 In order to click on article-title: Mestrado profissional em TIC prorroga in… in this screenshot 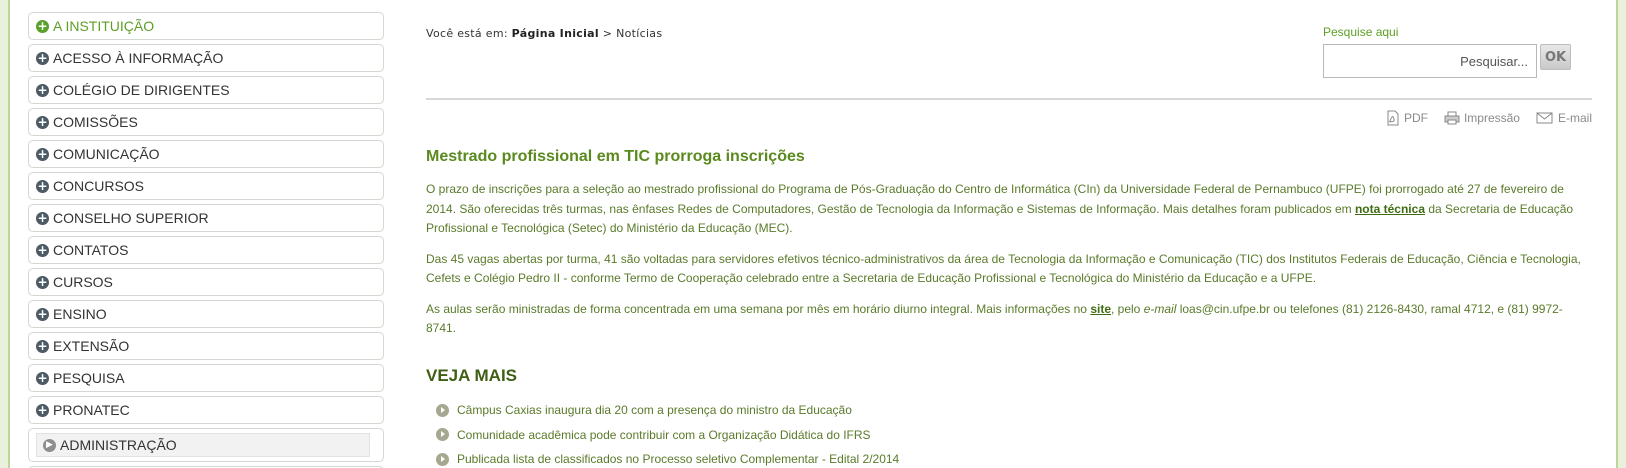, I will do `click(615, 156)`.